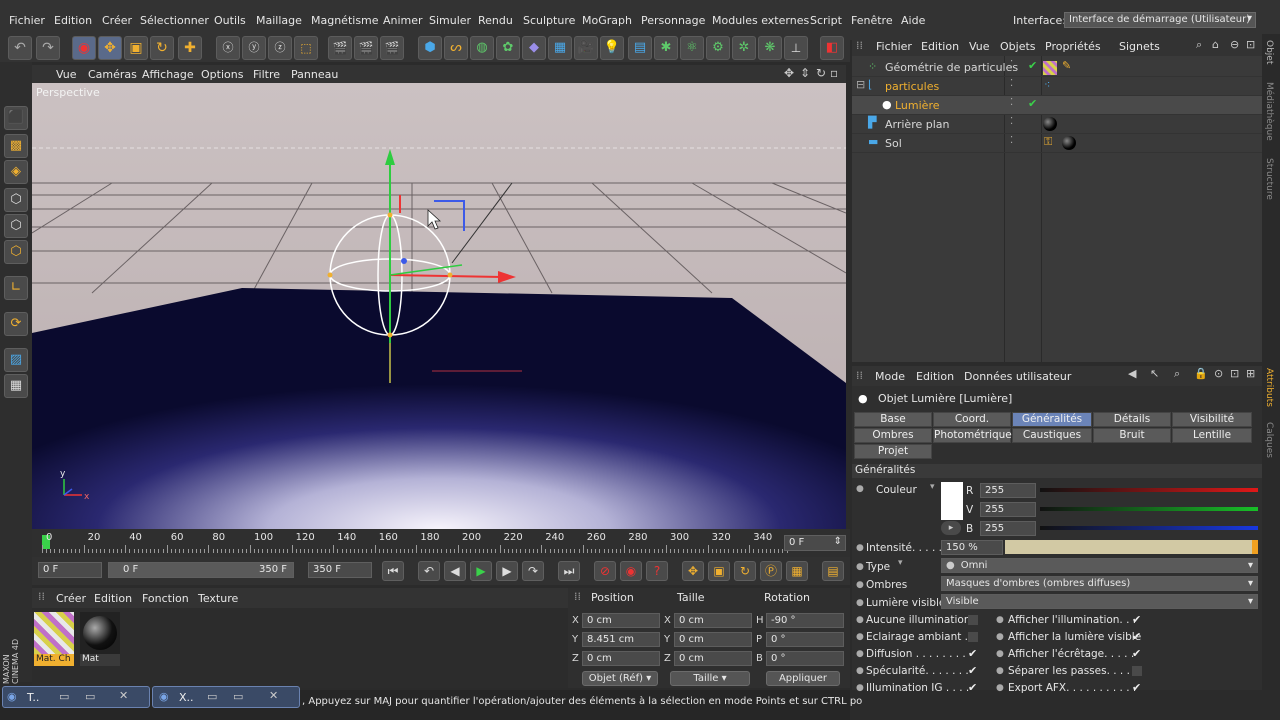 The image size is (1280, 720). I want to click on redo-icon: ↷, so click(48, 48).